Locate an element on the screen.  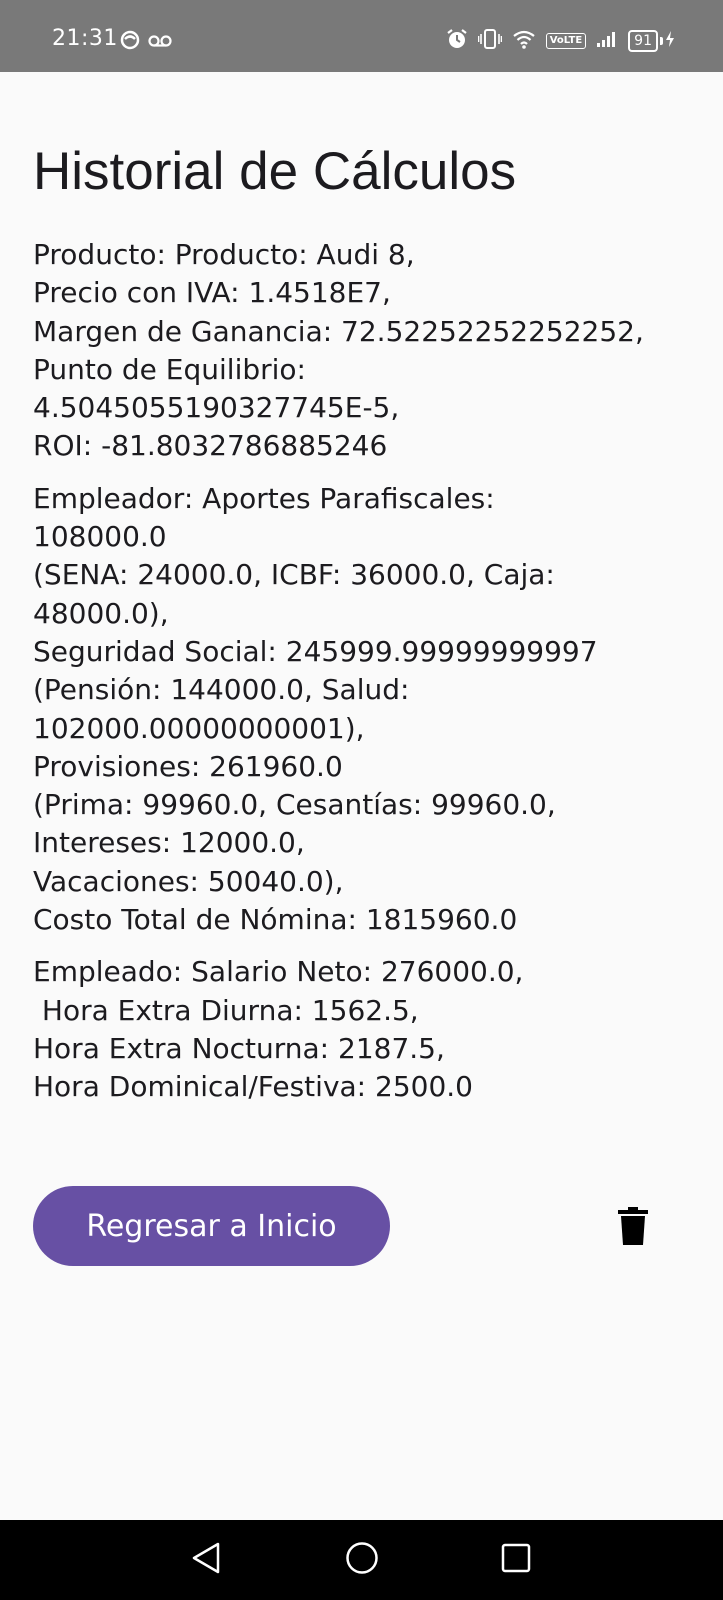
triangle-back-icon is located at coordinates (206, 1560).